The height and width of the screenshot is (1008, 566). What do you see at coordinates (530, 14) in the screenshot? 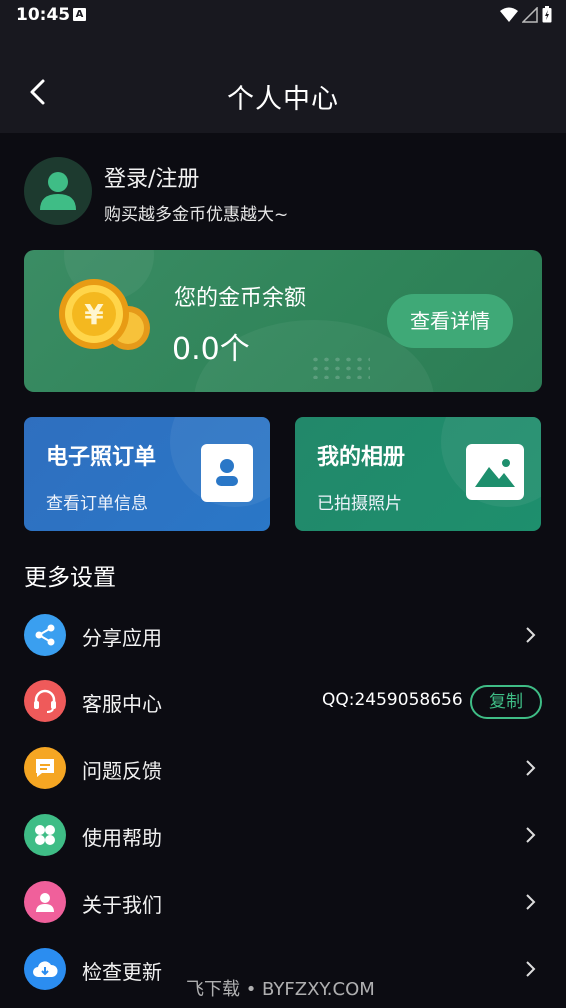
I see `signal-icon` at bounding box center [530, 14].